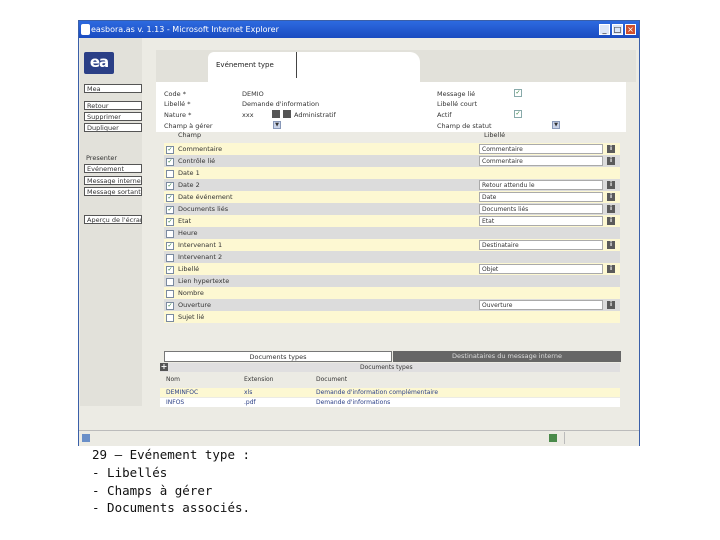 The image size is (720, 540). What do you see at coordinates (392, 161) in the screenshot?
I see `grid-row: ✓ Contrôle lié Commentaire i` at bounding box center [392, 161].